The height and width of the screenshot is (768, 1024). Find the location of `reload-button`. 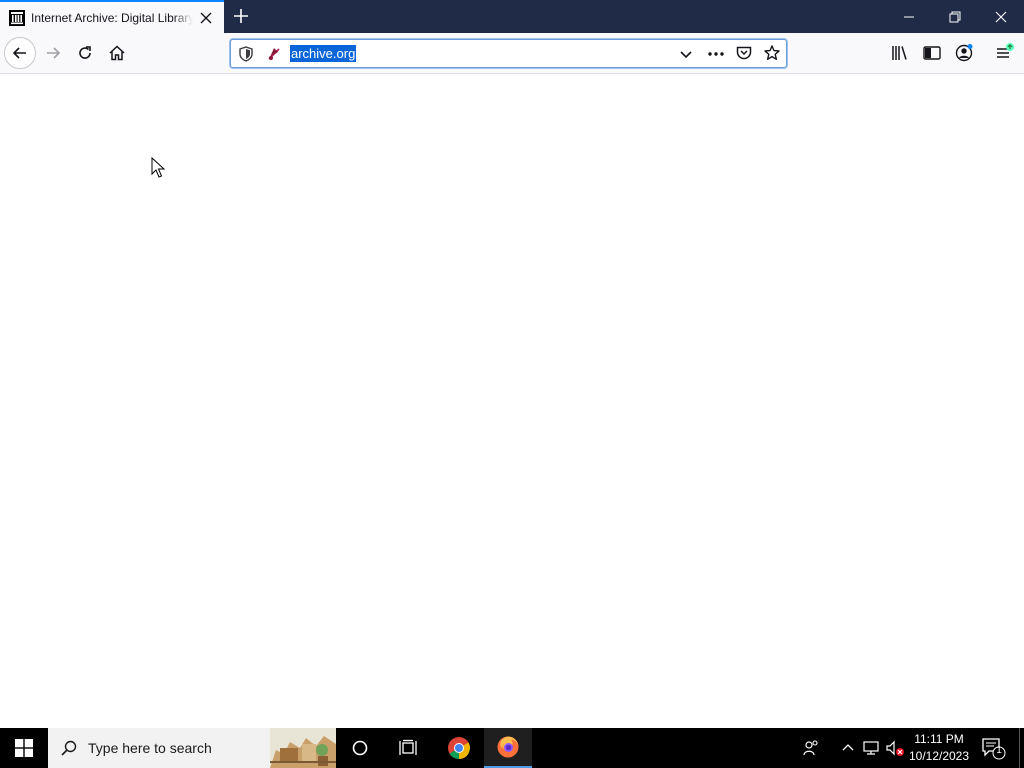

reload-button is located at coordinates (85, 53).